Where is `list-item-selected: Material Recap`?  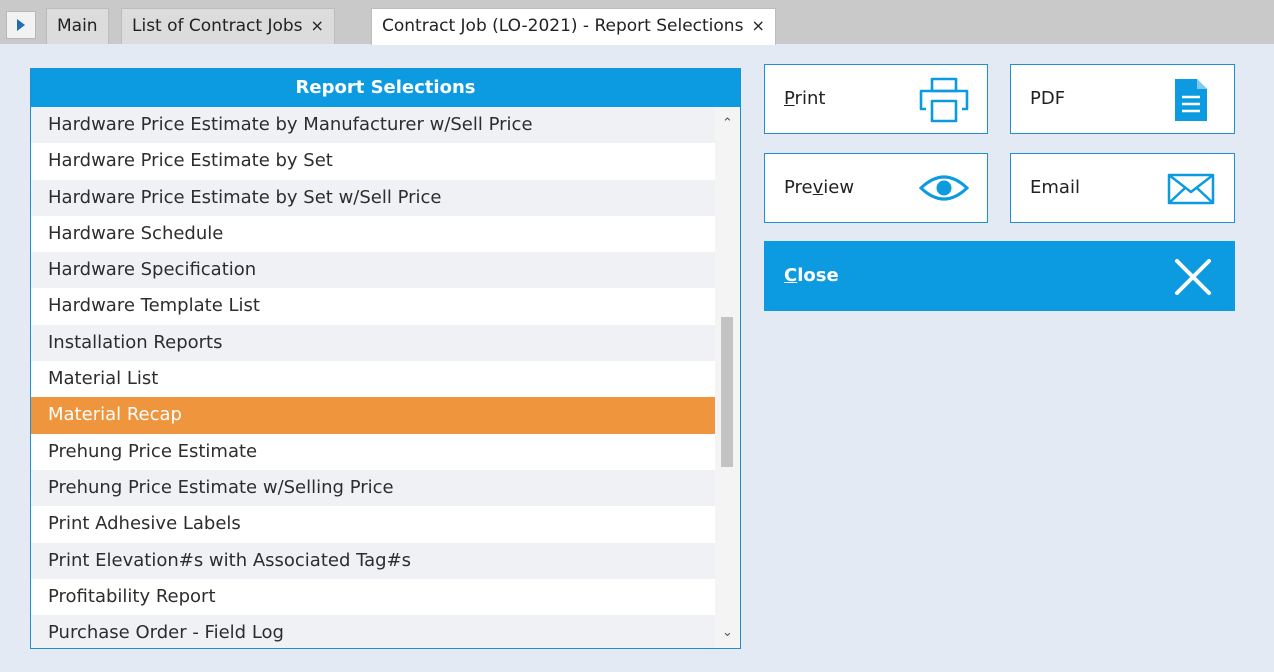
list-item-selected: Material Recap is located at coordinates (373, 415).